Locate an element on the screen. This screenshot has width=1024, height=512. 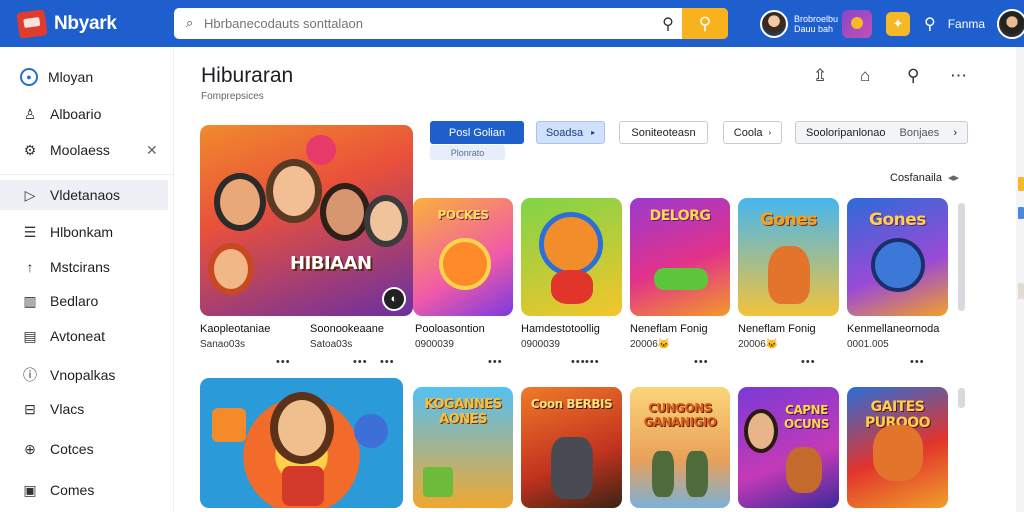
person-icon: ♙ is located at coordinates (30, 113).